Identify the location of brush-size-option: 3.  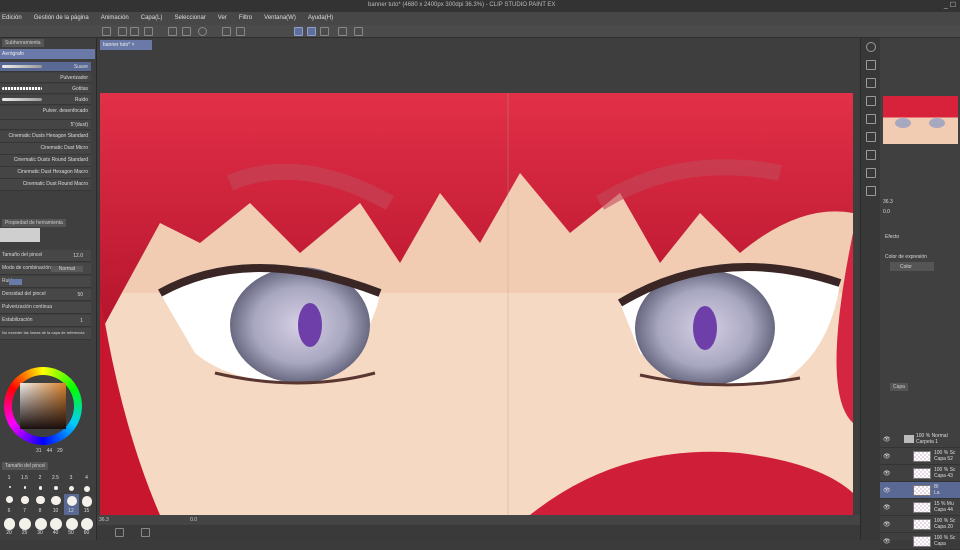
(71, 482).